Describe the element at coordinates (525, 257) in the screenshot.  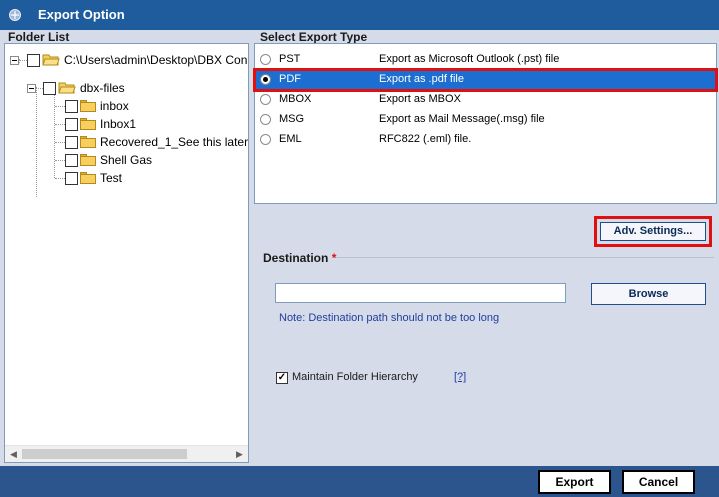
I see `destination-divider` at that location.